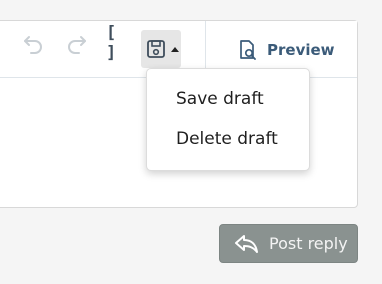 This screenshot has height=284, width=382. Describe the element at coordinates (156, 49) in the screenshot. I see `floppy-disk-icon` at that location.